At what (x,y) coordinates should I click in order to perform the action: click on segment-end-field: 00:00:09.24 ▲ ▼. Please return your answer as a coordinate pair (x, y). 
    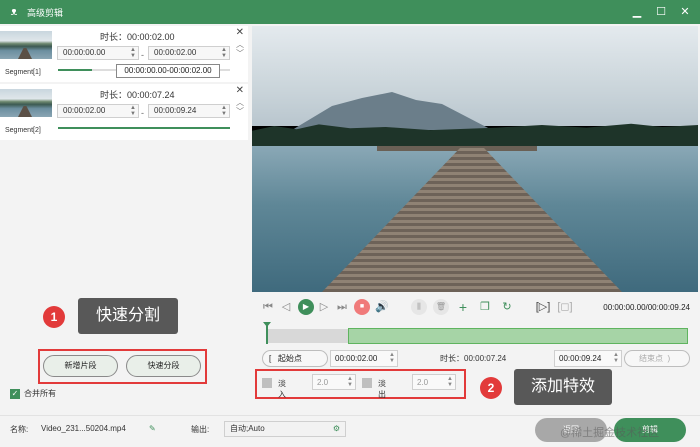
    Looking at the image, I should click on (189, 111).